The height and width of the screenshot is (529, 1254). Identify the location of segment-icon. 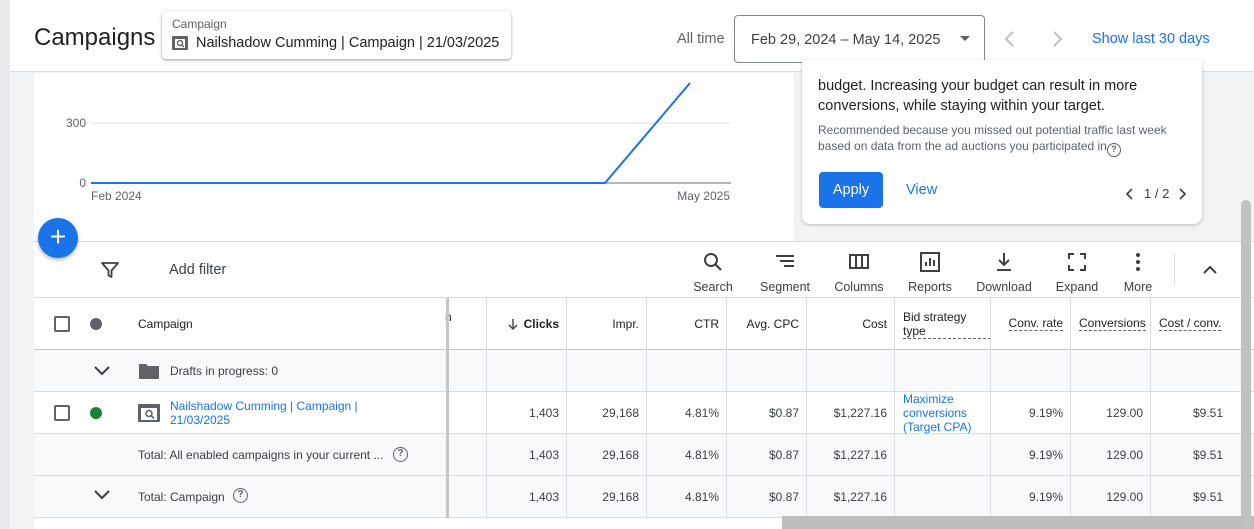
(785, 261).